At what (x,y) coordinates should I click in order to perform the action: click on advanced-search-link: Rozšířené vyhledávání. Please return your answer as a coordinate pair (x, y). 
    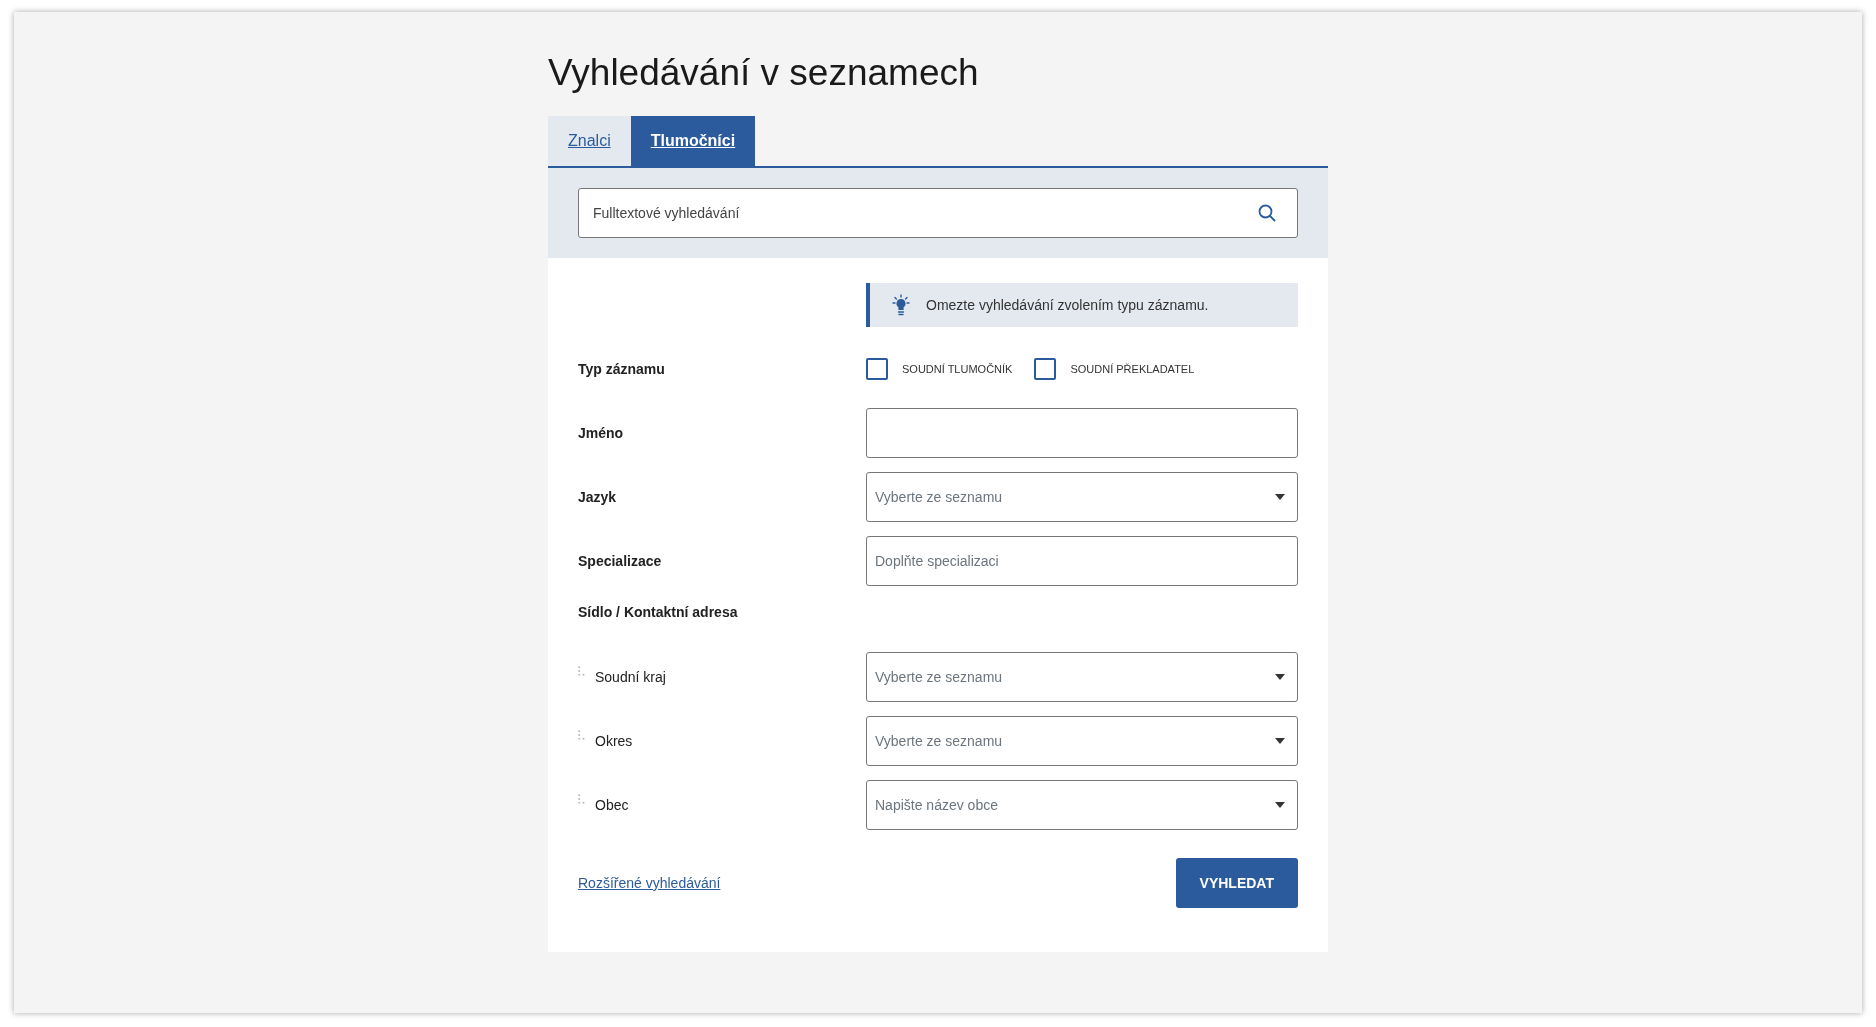
    Looking at the image, I should click on (649, 883).